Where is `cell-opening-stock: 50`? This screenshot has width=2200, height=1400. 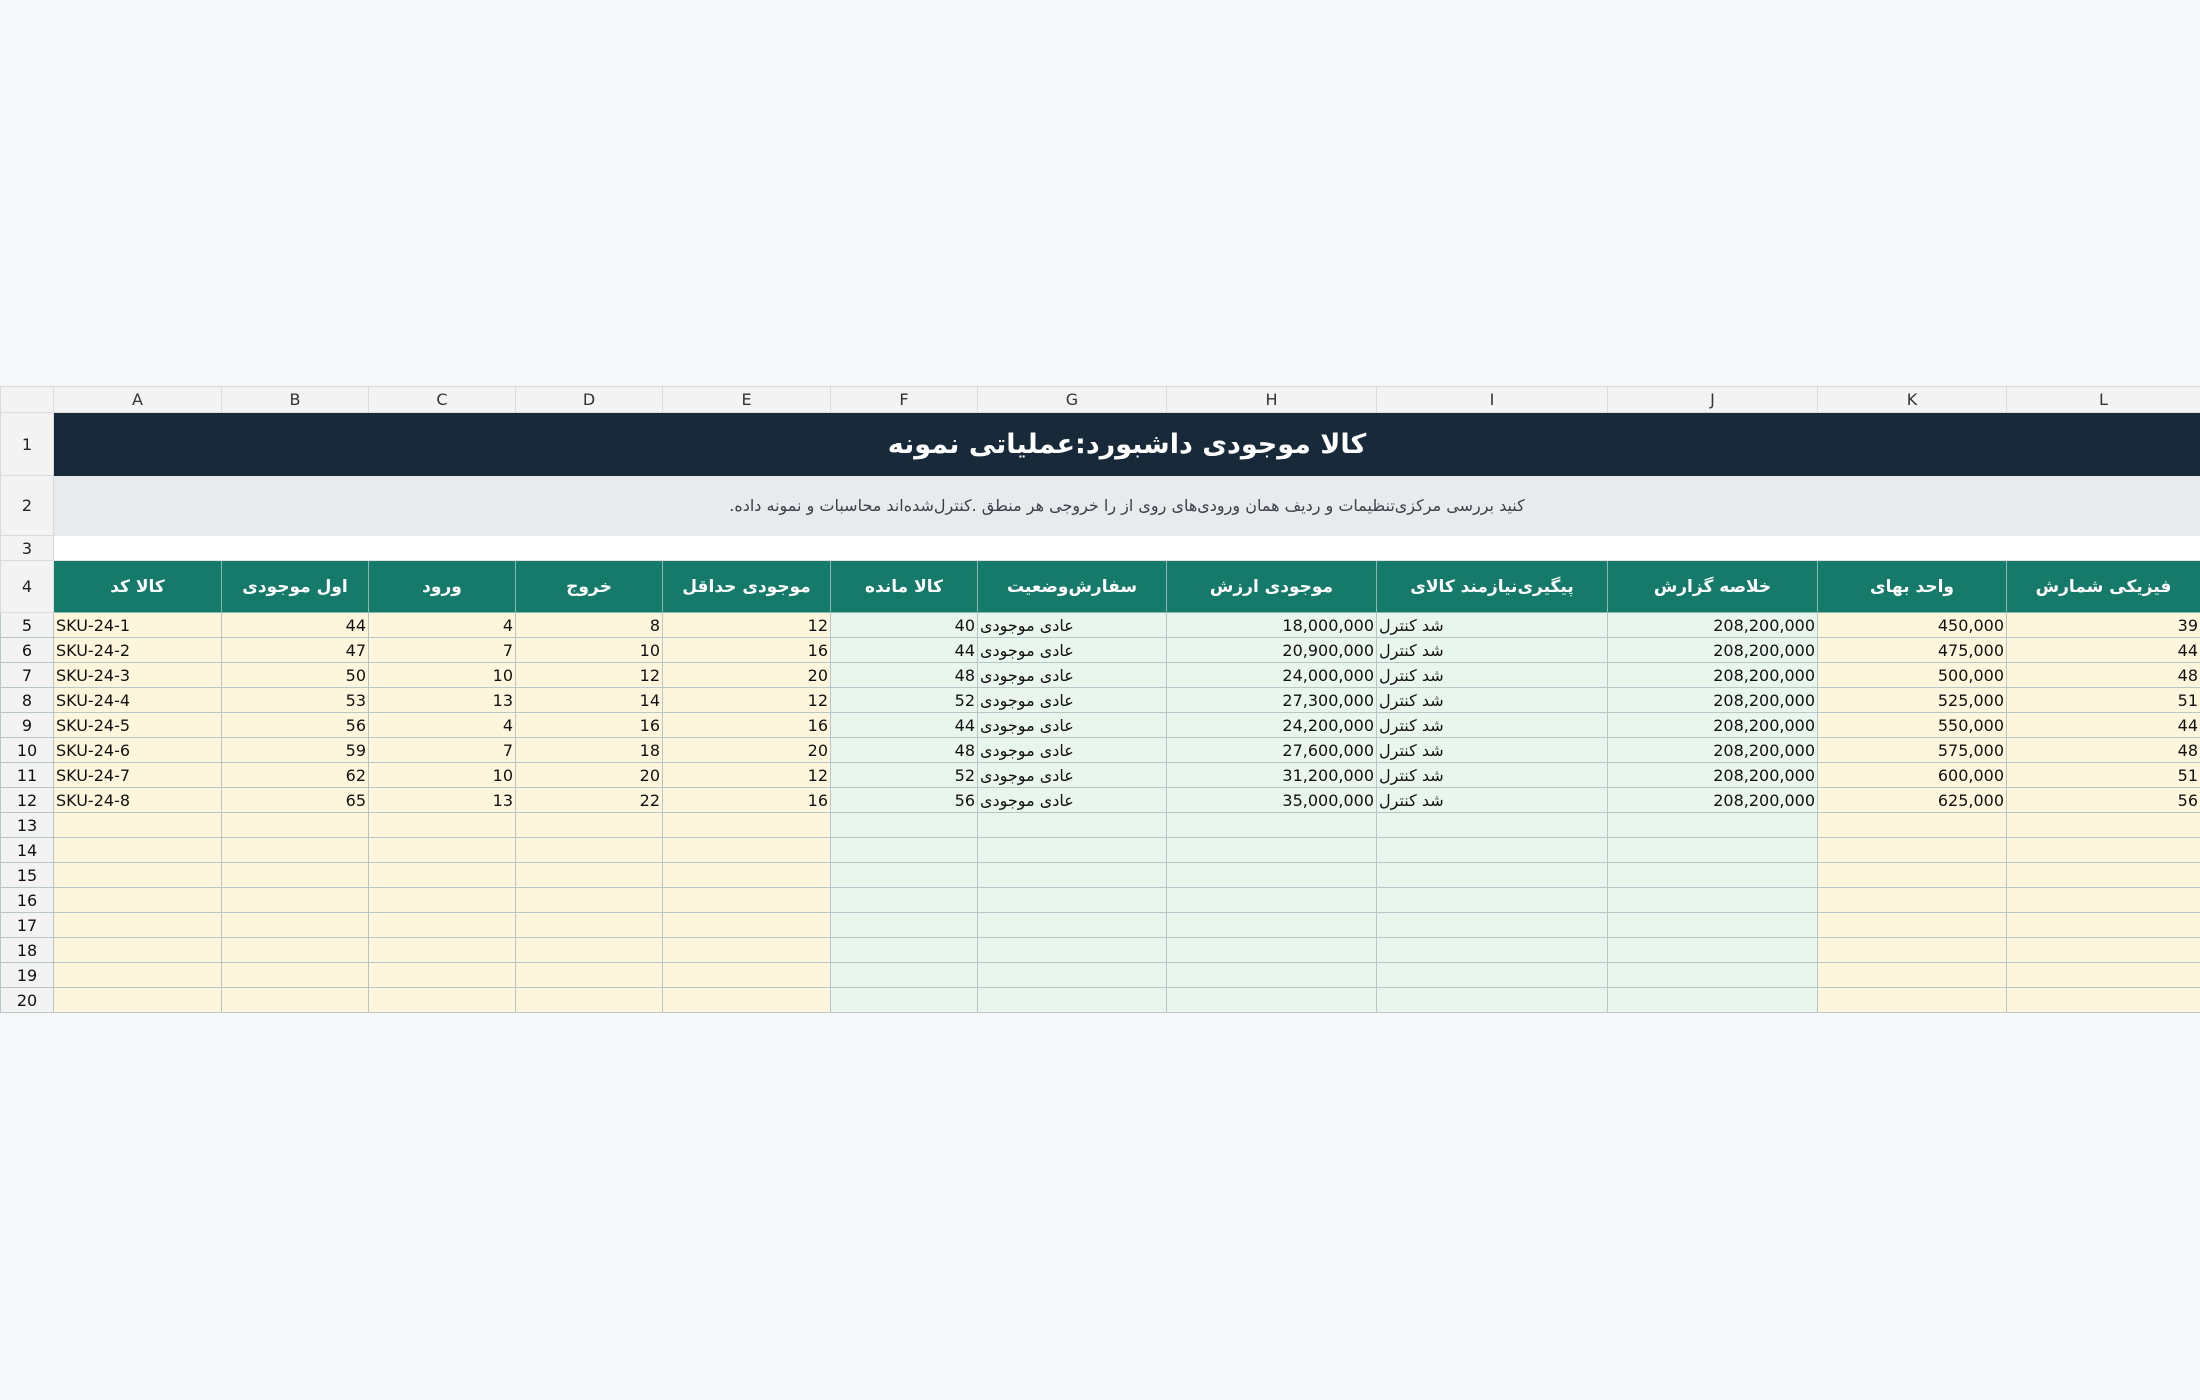
cell-opening-stock: 50 is located at coordinates (295, 675).